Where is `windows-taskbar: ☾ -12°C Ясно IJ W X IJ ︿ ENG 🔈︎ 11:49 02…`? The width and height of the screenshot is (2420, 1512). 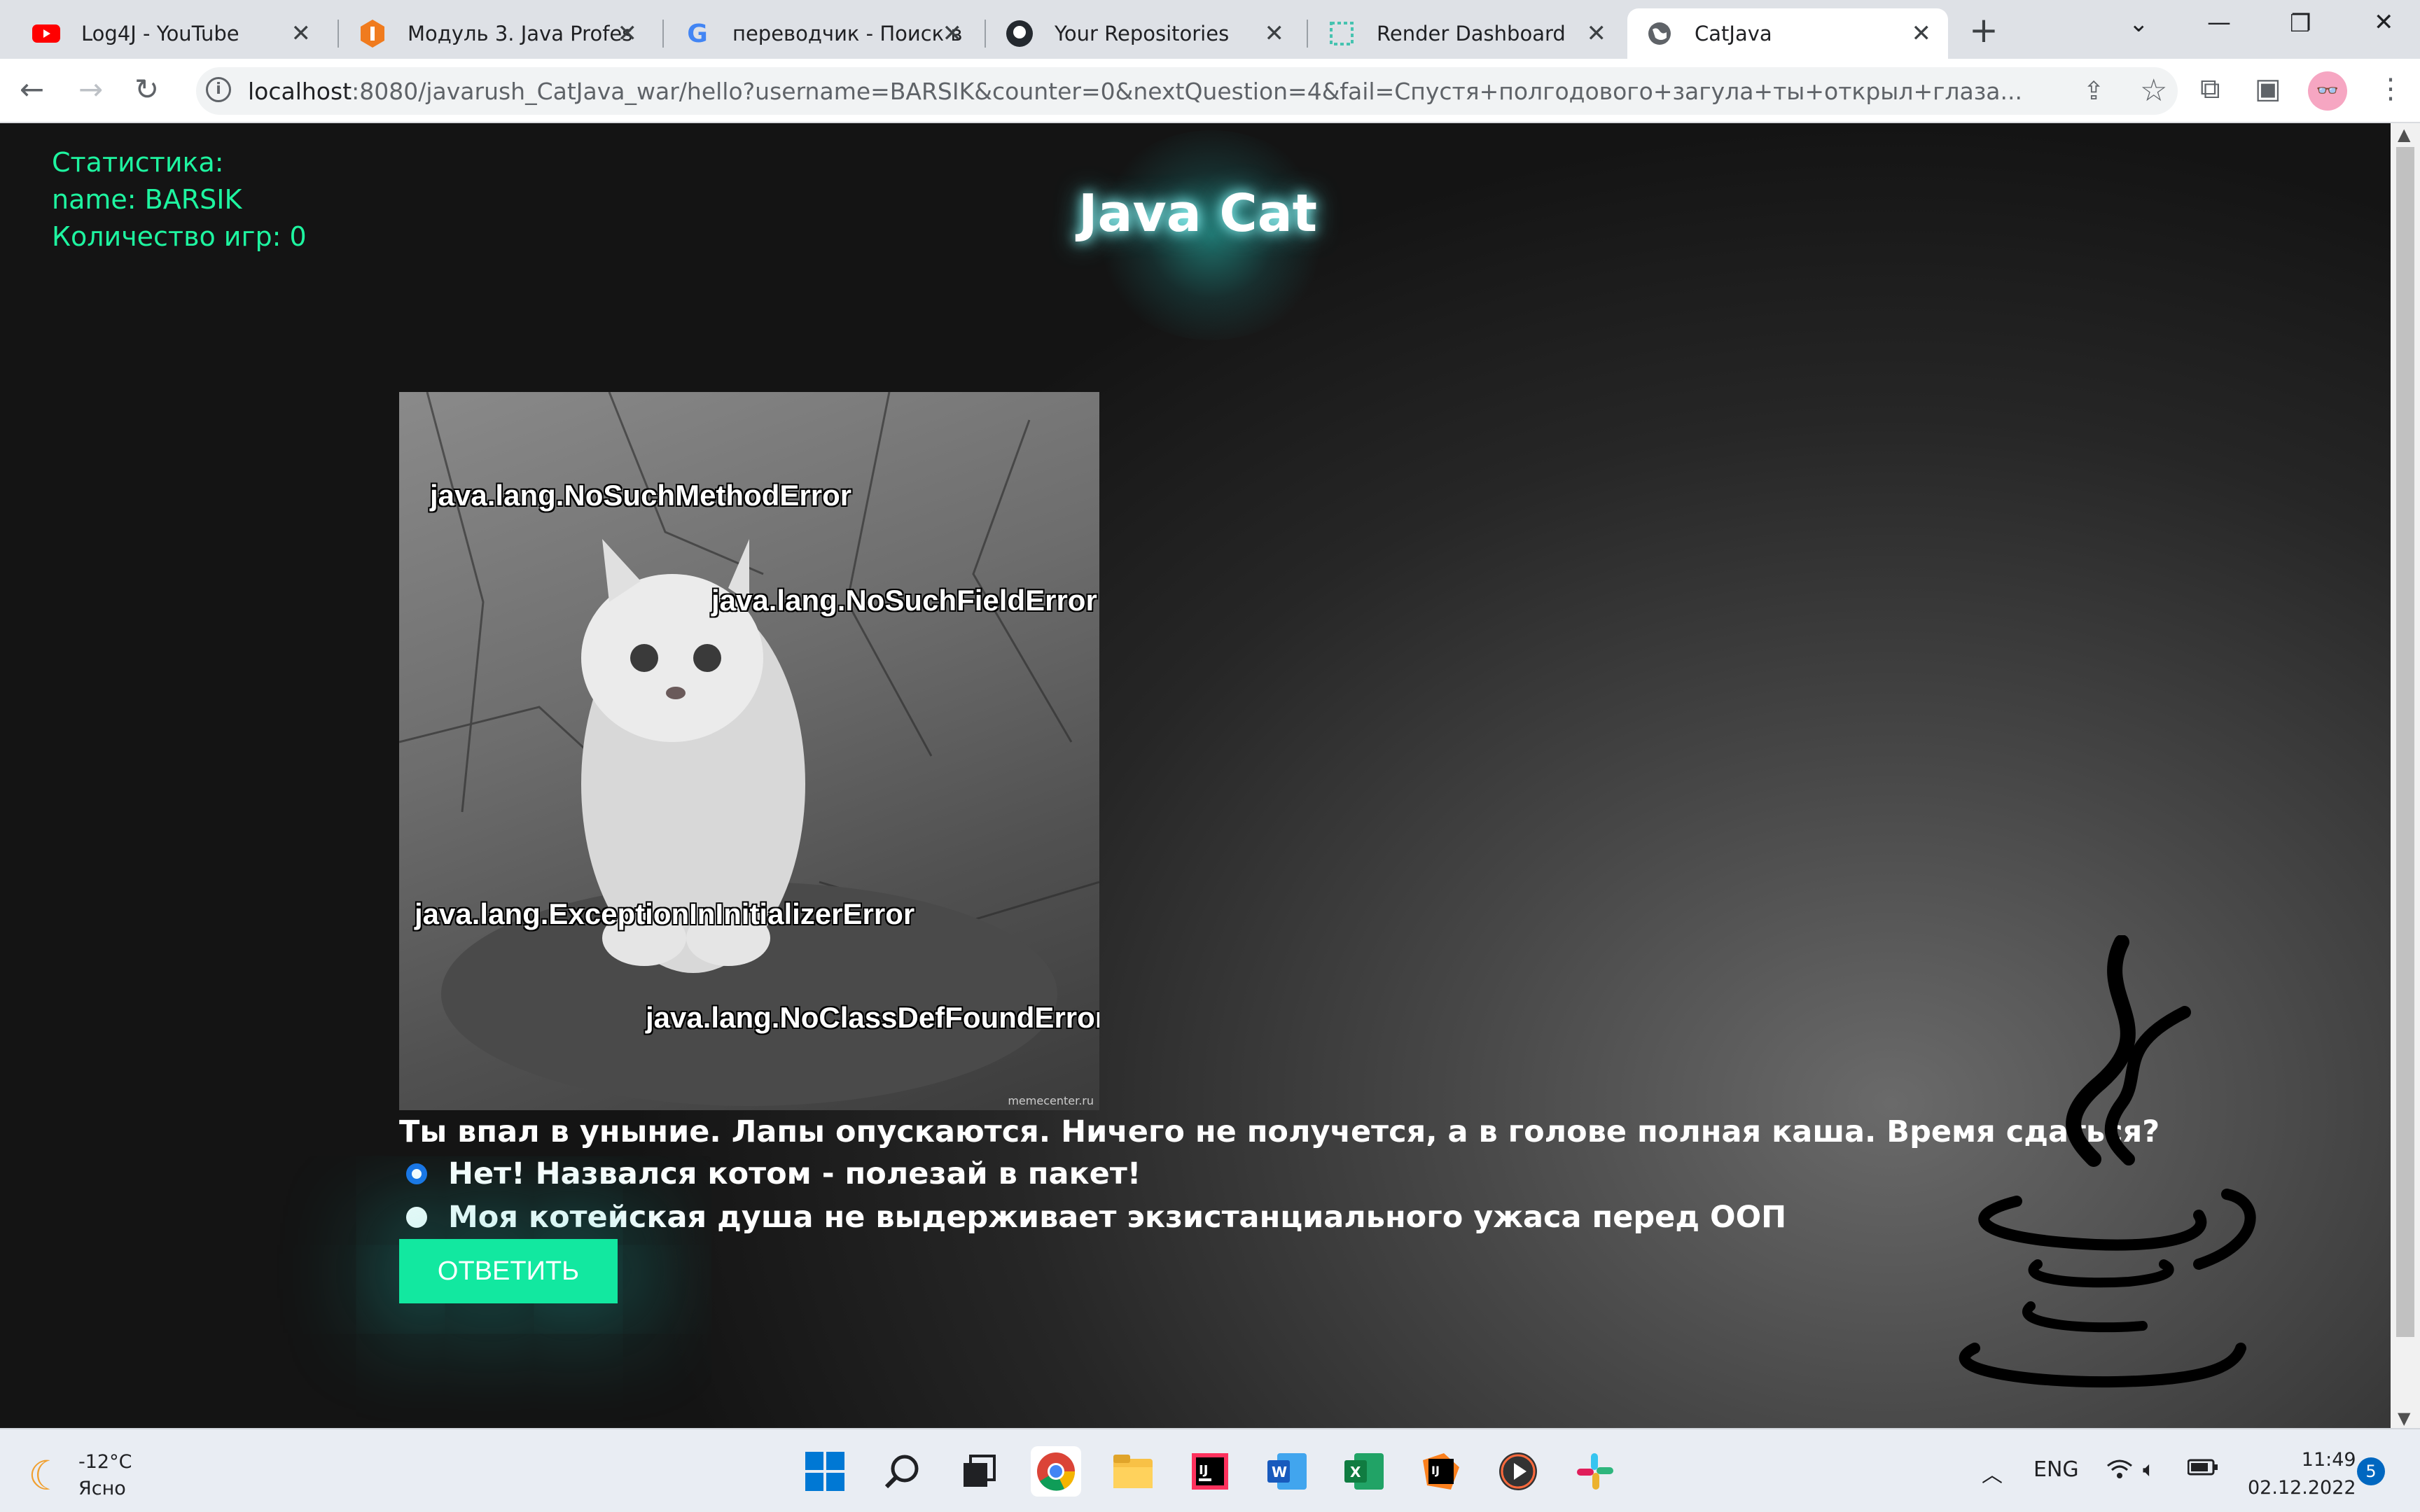 windows-taskbar: ☾ -12°C Ясно IJ W X IJ ︿ ENG 🔈︎ 11:49 02… is located at coordinates (1210, 1470).